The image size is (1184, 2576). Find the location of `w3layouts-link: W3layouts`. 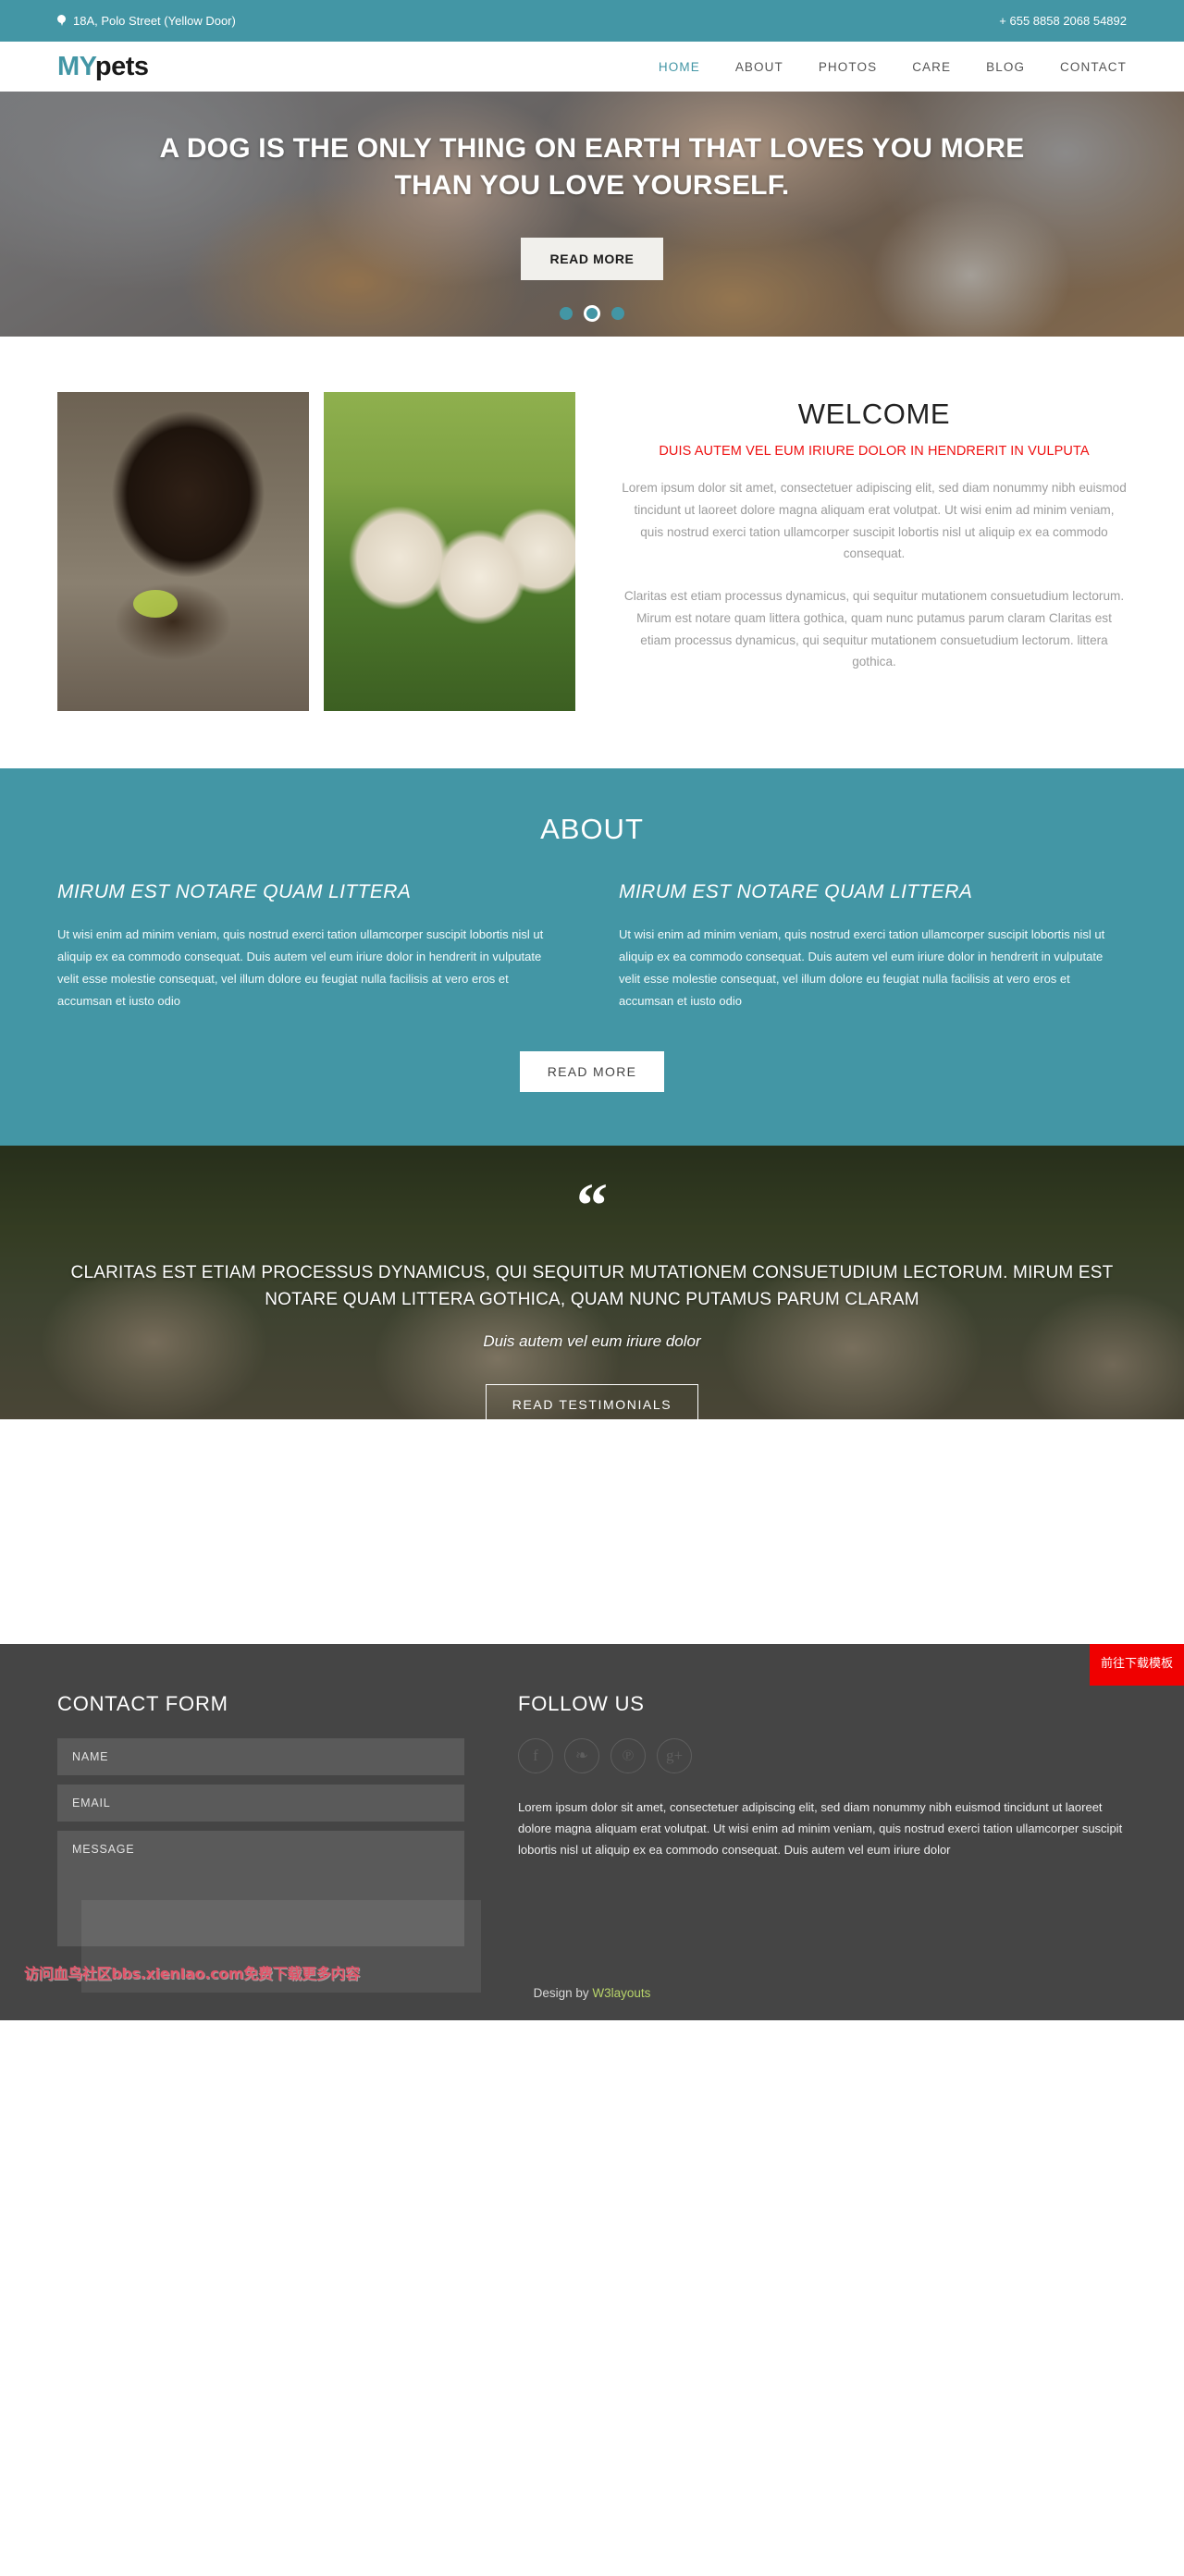

w3layouts-link: W3layouts is located at coordinates (621, 1993).